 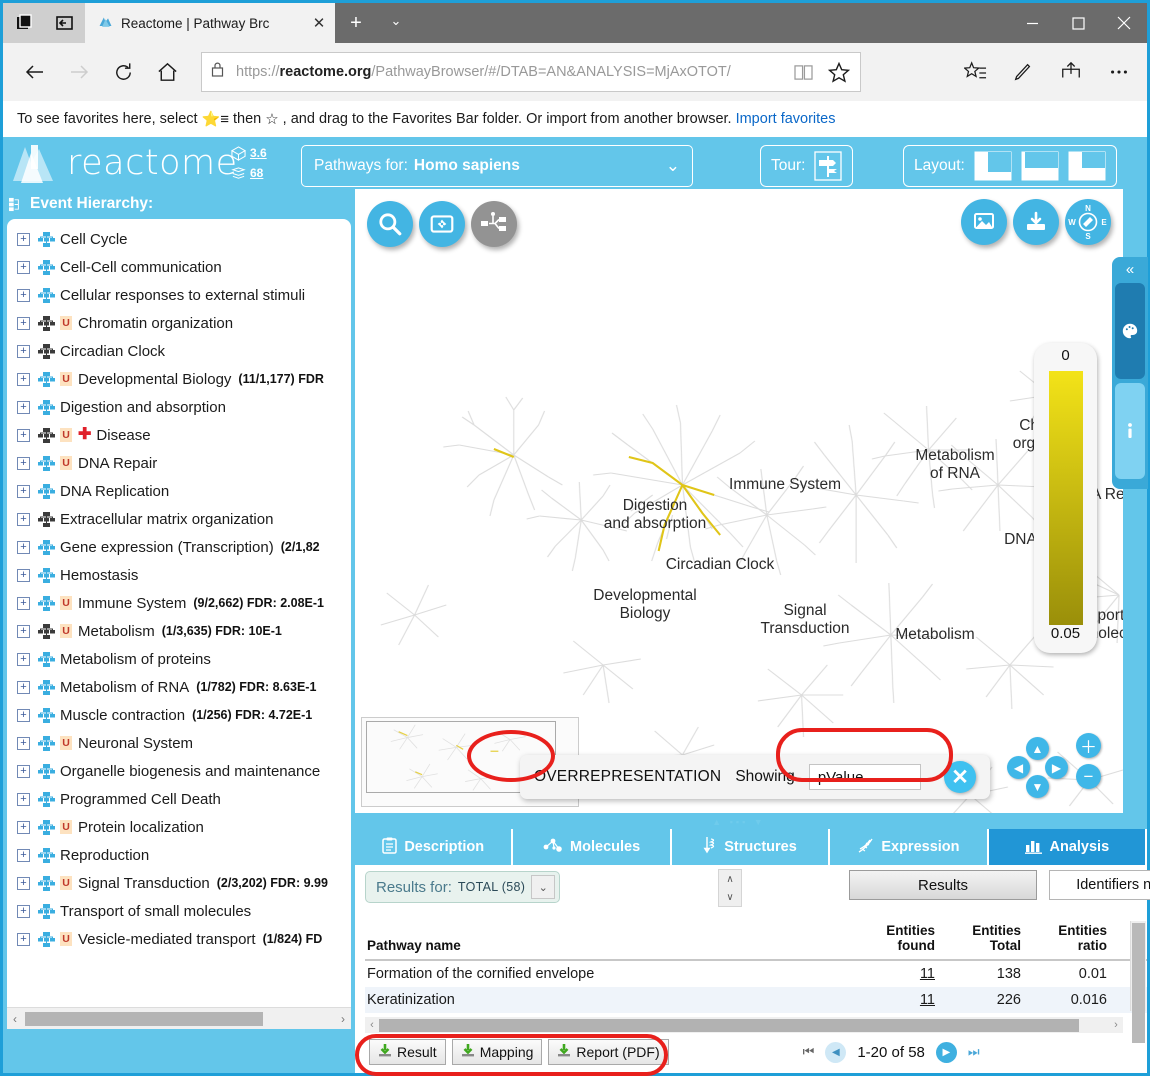 What do you see at coordinates (210, 23) in the screenshot?
I see `browser-tab: Reactome | Pathway Brc ✕` at bounding box center [210, 23].